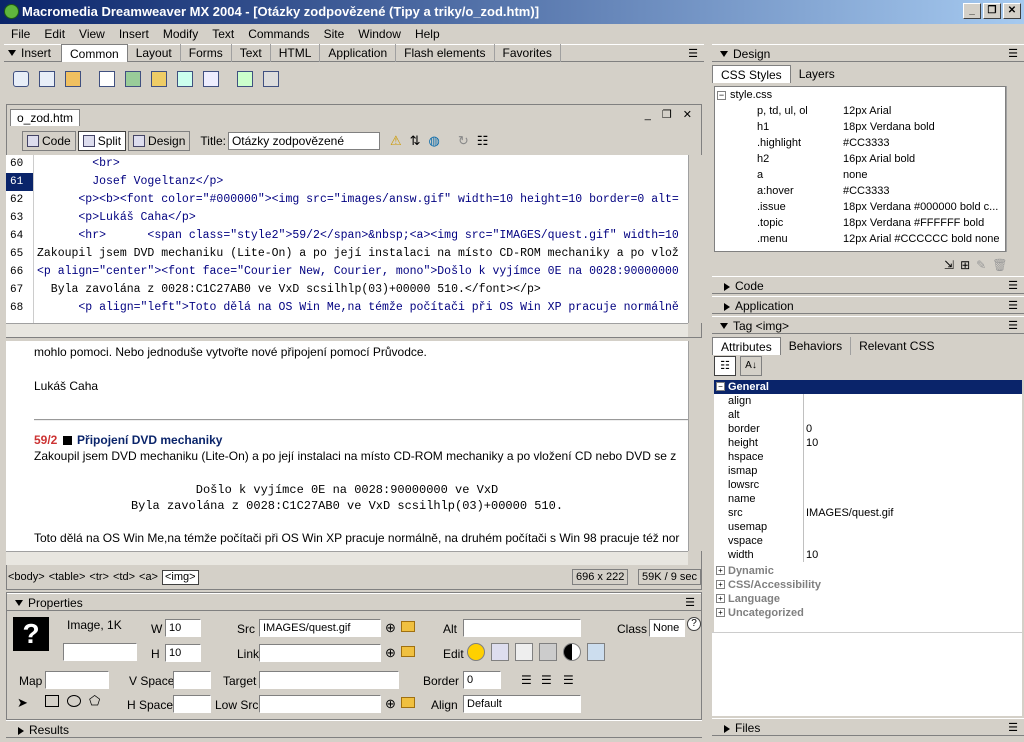  Describe the element at coordinates (868, 53) in the screenshot. I see `design-panel-header: Design ☰` at that location.